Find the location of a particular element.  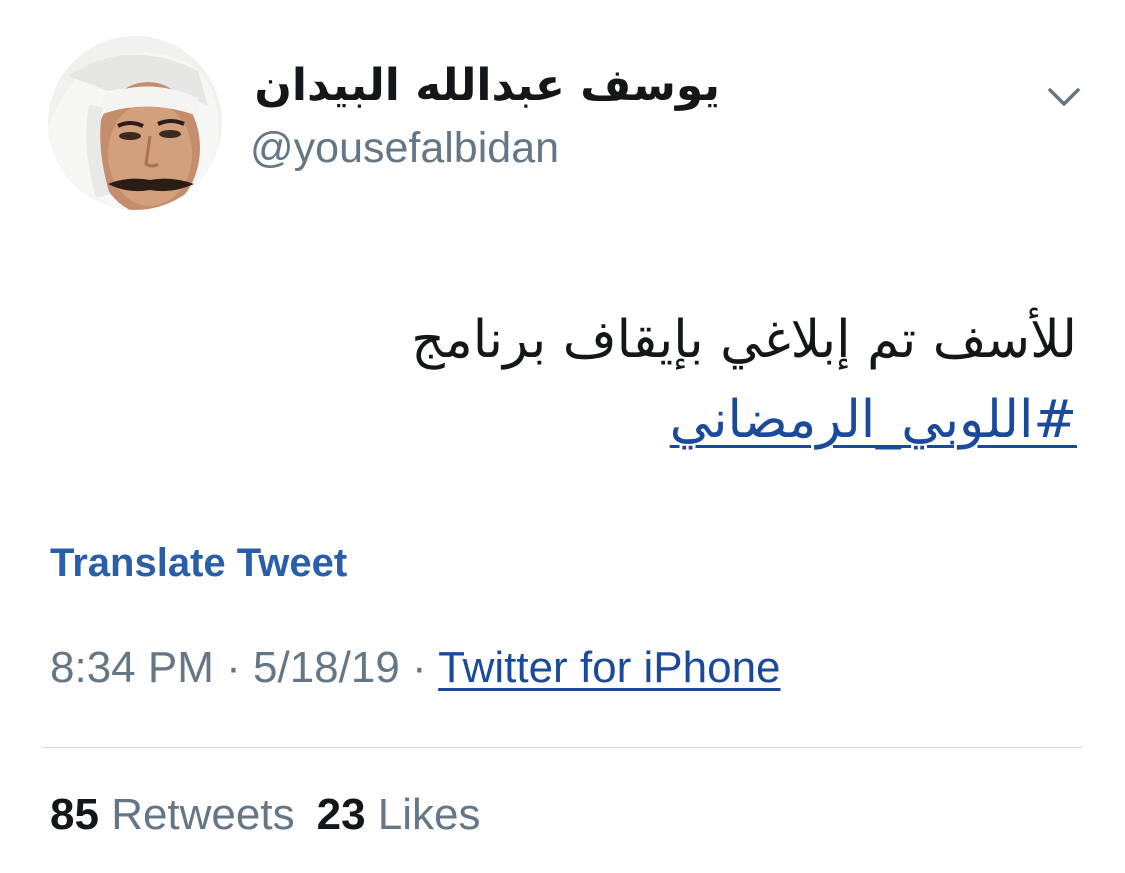

avatar-photo is located at coordinates (135, 123).